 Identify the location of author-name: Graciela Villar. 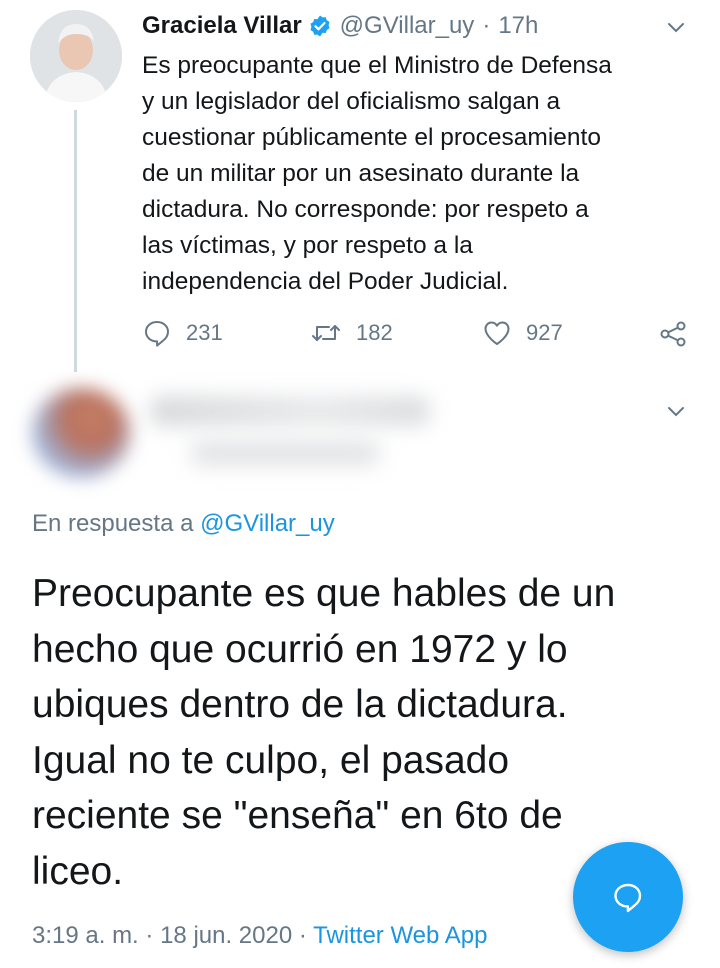
(222, 26).